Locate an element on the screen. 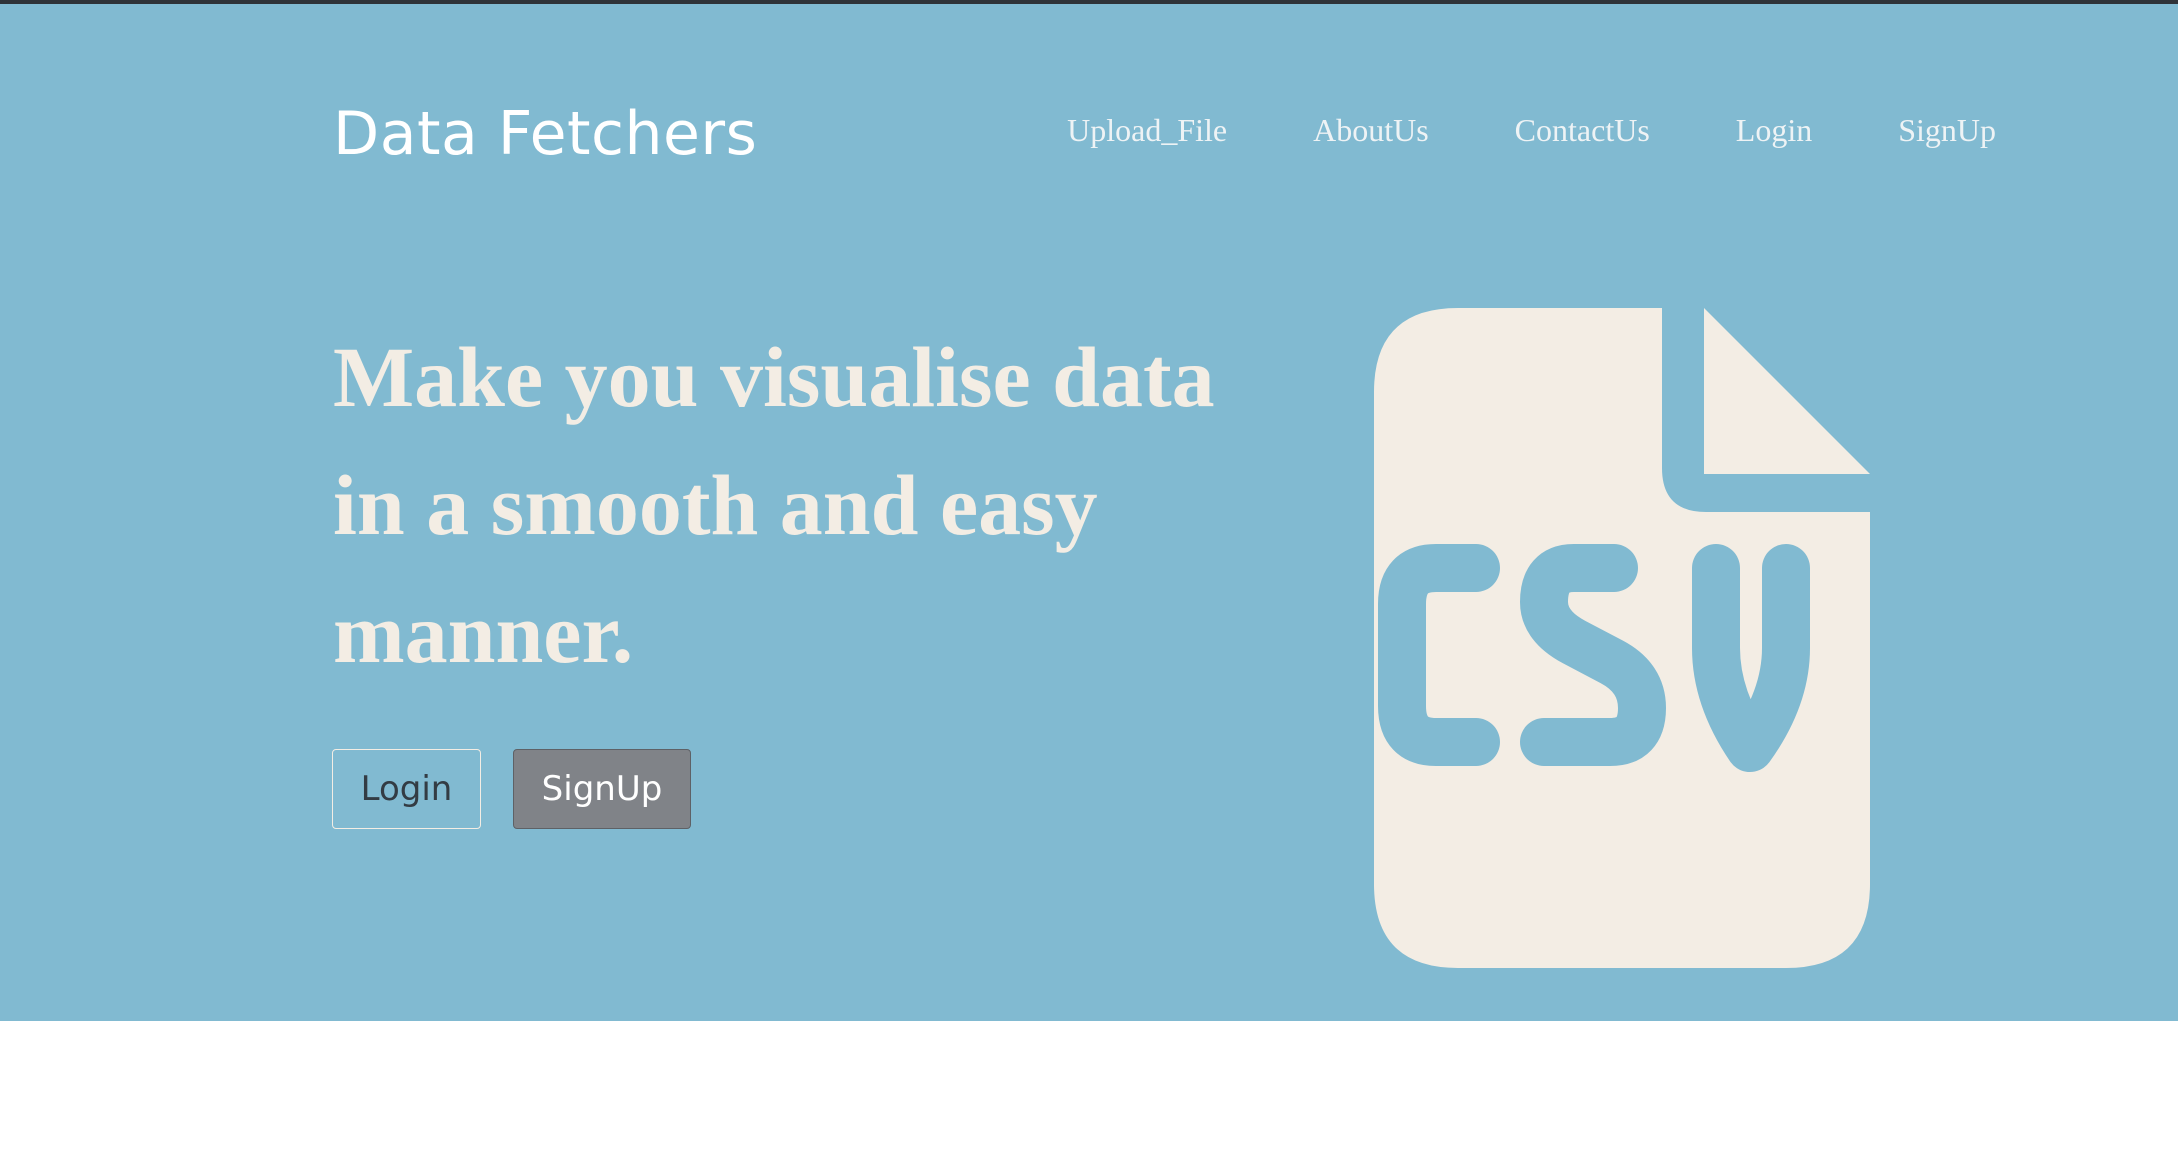 This screenshot has height=1170, width=2178. nav-contact-us: ContactUs is located at coordinates (1582, 130).